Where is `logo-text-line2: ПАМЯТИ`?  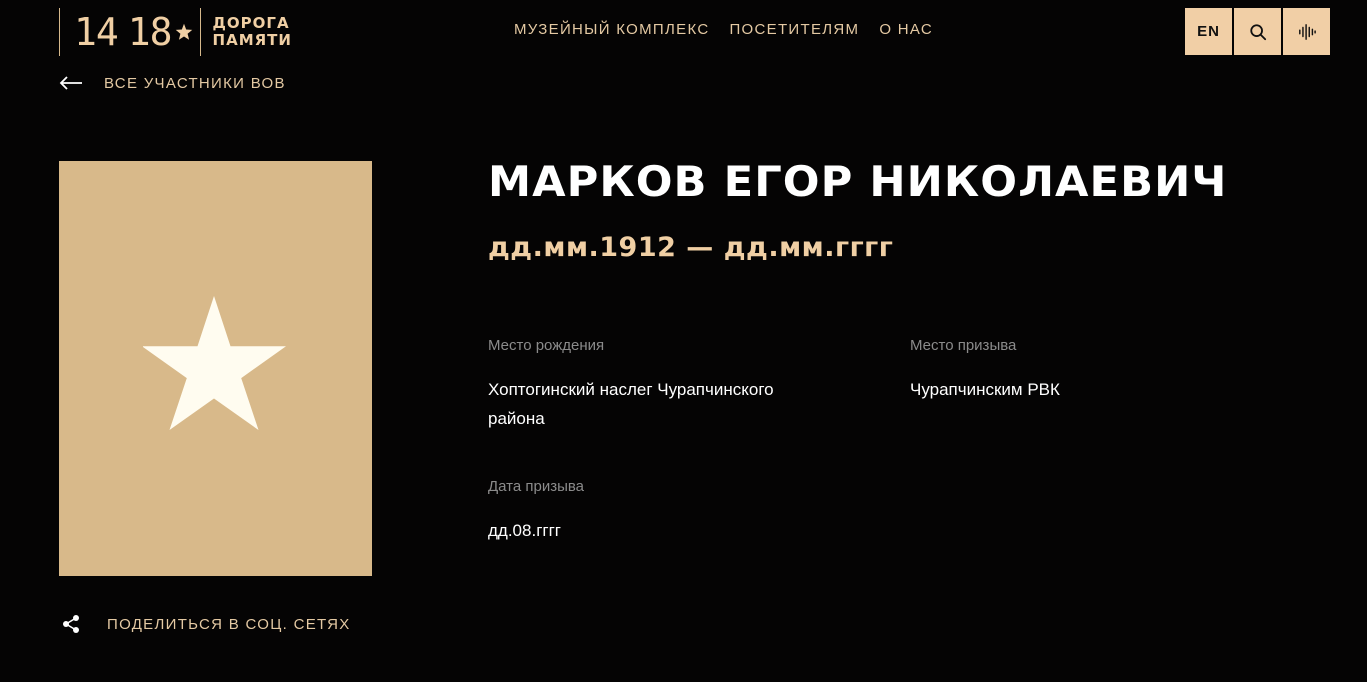 logo-text-line2: ПАМЯТИ is located at coordinates (252, 40).